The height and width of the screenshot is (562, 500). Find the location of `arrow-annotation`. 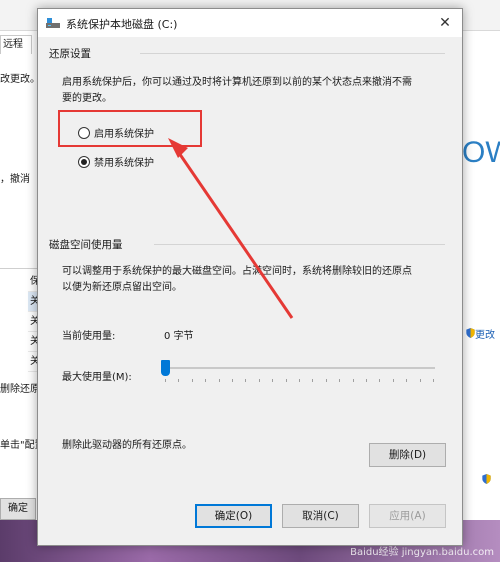

arrow-annotation is located at coordinates (231, 228).